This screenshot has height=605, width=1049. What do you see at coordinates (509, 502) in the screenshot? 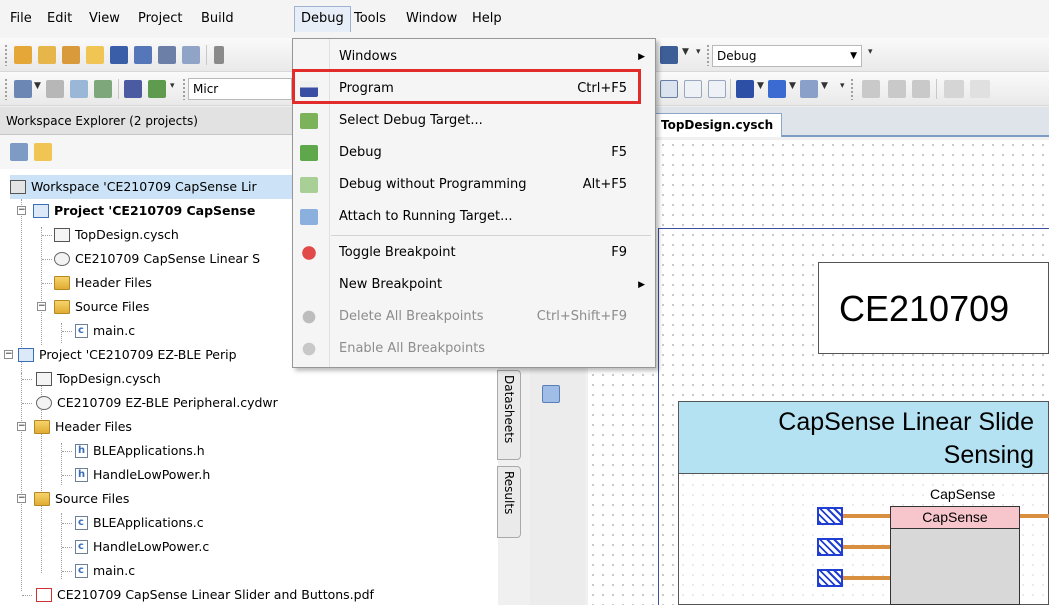
I see `tab-results: Results` at bounding box center [509, 502].